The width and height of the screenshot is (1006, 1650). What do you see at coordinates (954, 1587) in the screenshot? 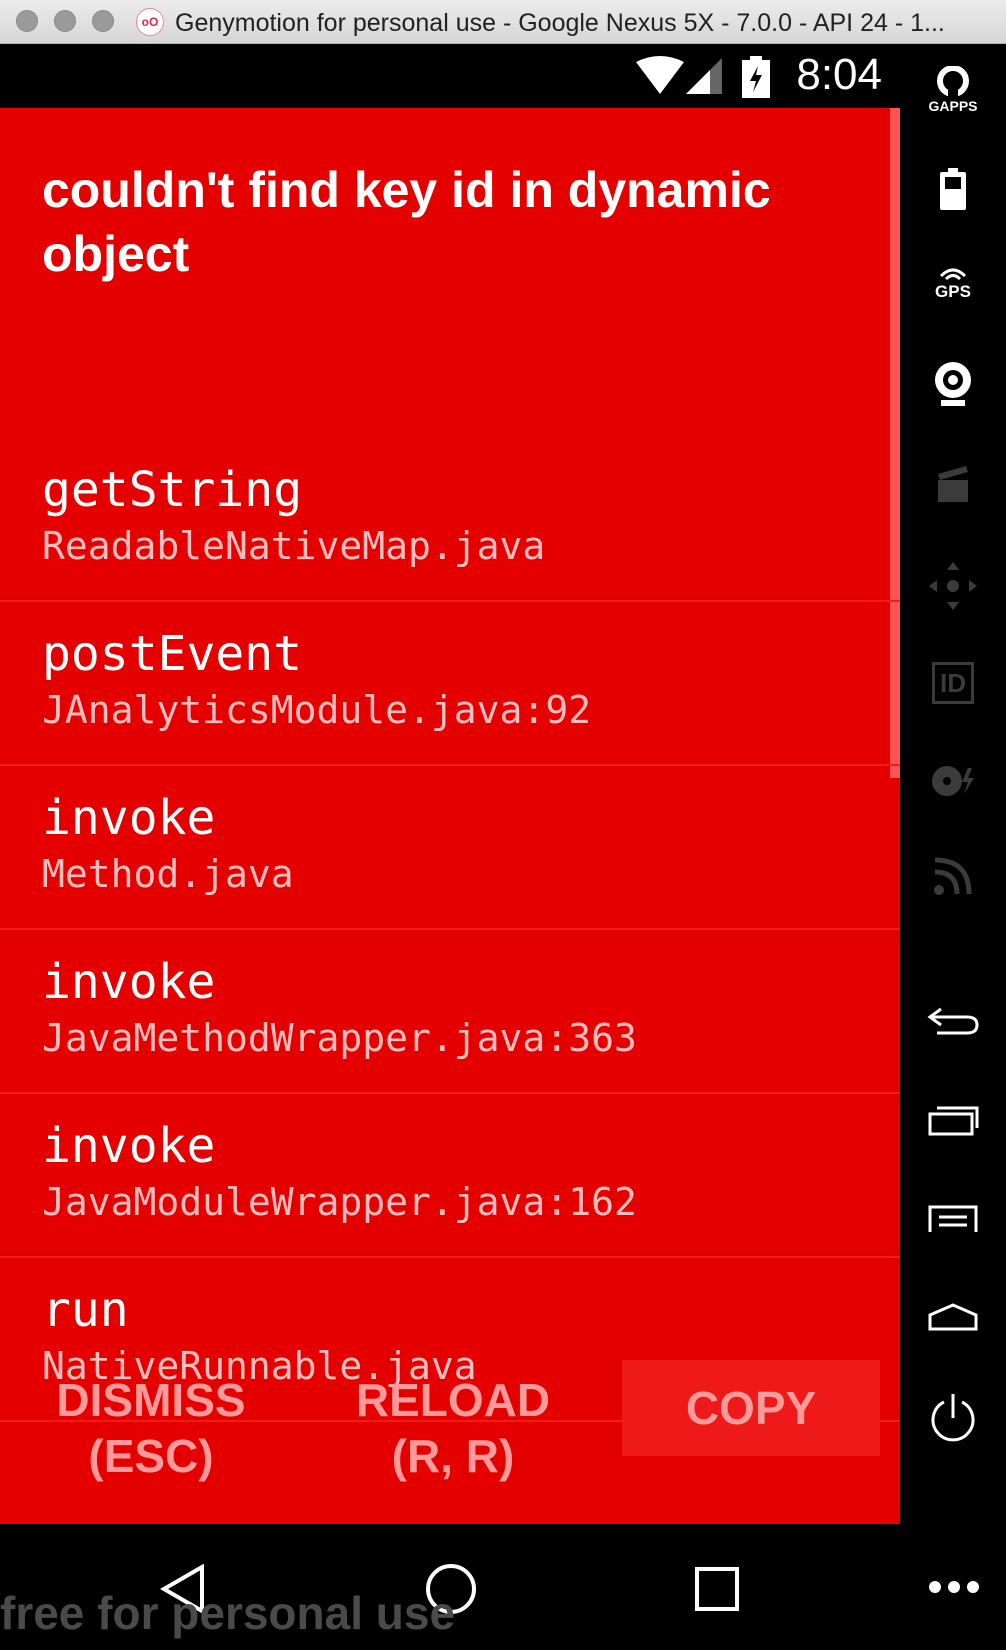
I see `more-options-icon` at bounding box center [954, 1587].